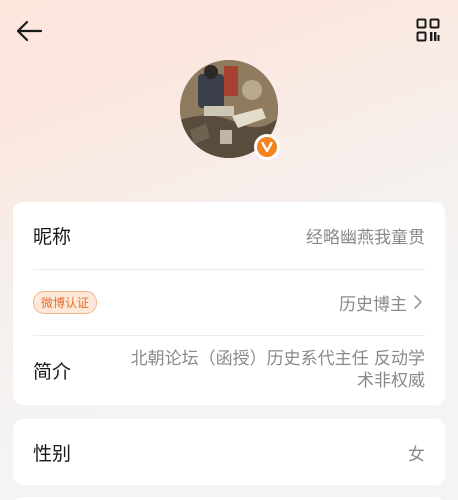 This screenshot has width=458, height=500. What do you see at coordinates (52, 453) in the screenshot?
I see `gender-label: 性别` at bounding box center [52, 453].